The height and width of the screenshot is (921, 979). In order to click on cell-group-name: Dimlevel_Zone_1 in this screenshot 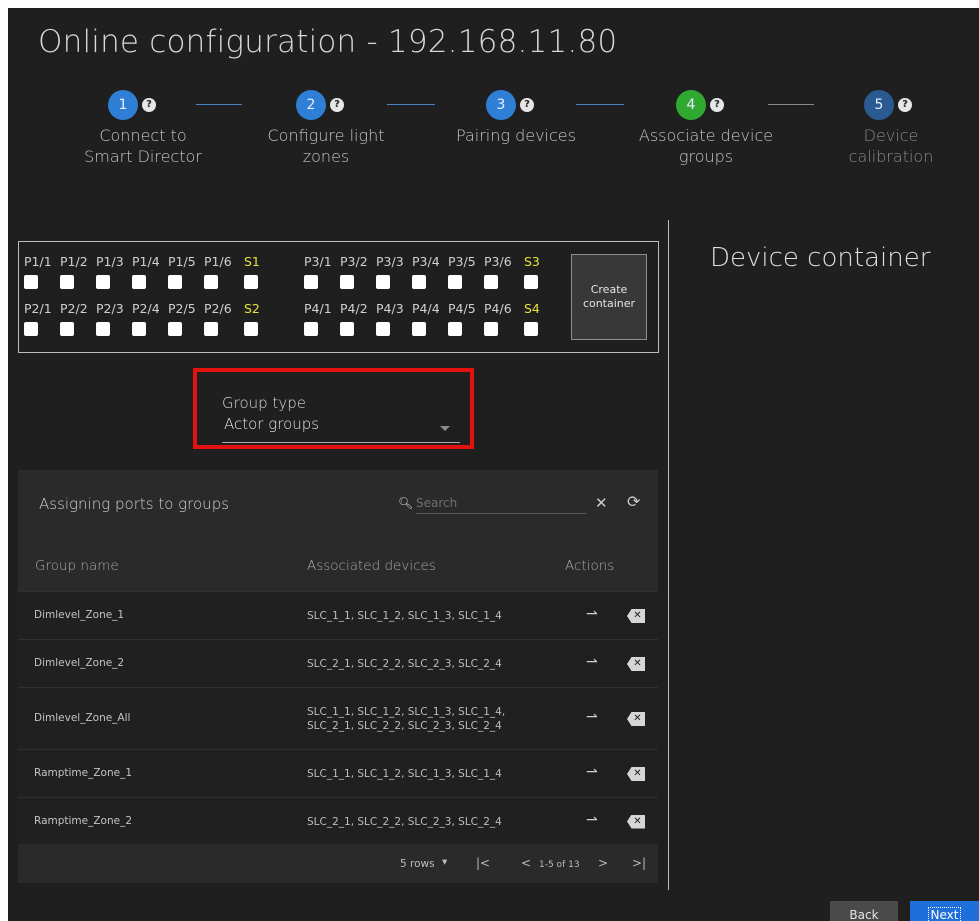, I will do `click(79, 615)`.